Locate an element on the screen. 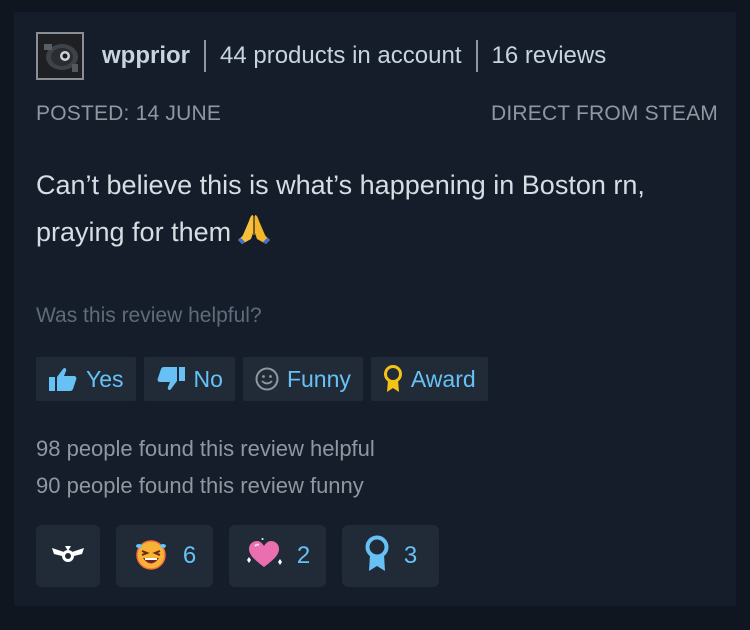 This screenshot has width=750, height=630. page-bottom-margin is located at coordinates (375, 618).